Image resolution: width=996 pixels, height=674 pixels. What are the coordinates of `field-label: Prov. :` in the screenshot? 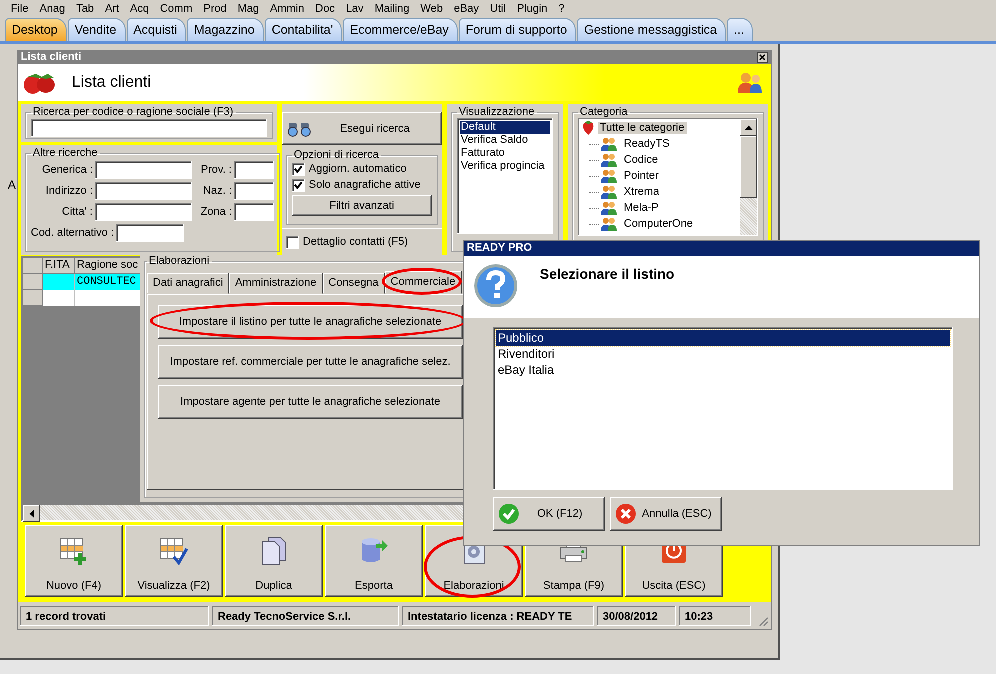 It's located at (216, 170).